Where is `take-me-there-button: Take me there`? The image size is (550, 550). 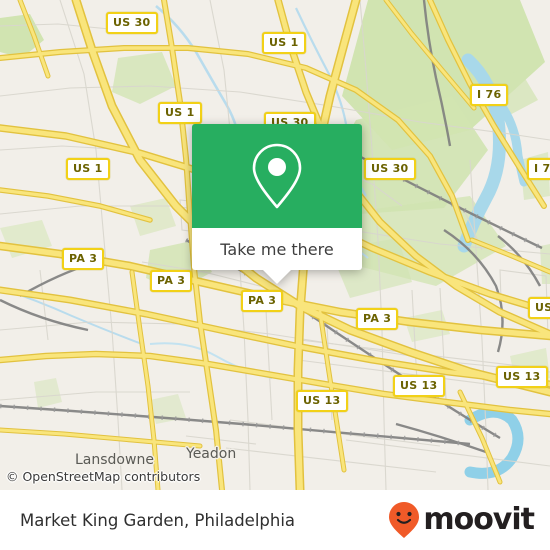
take-me-there-button: Take me there is located at coordinates (276, 249).